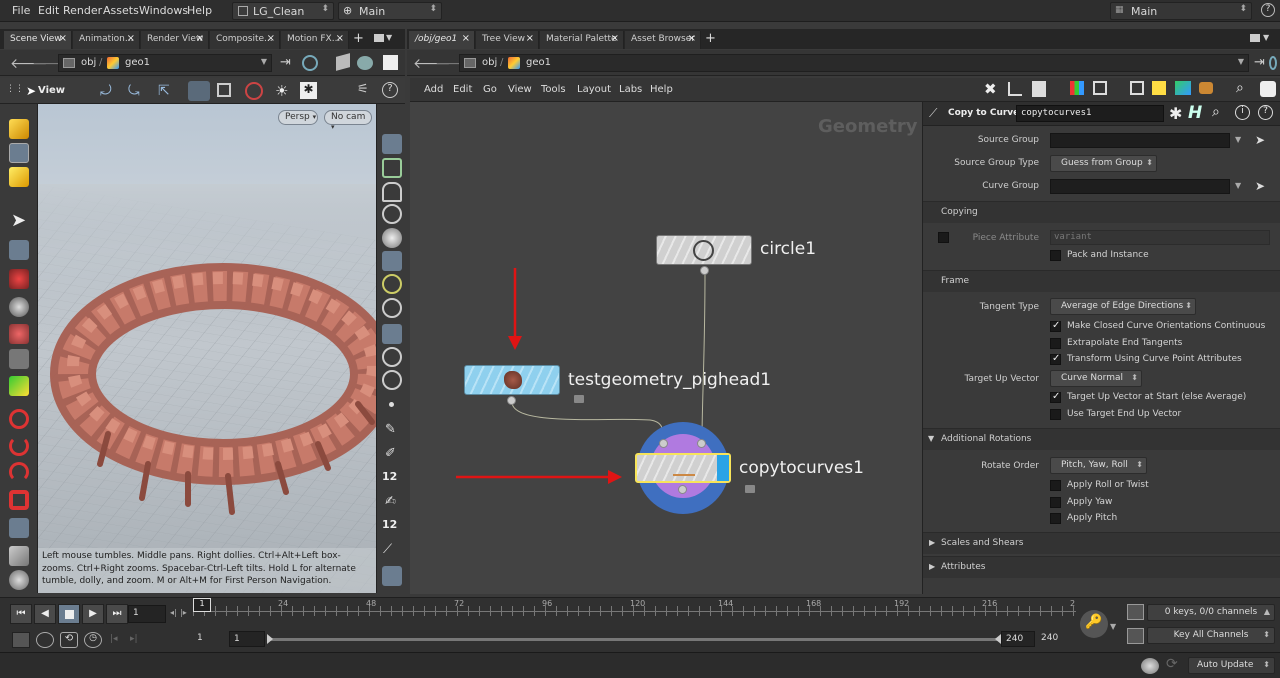  What do you see at coordinates (634, 639) in the screenshot?
I see `range-slider` at bounding box center [634, 639].